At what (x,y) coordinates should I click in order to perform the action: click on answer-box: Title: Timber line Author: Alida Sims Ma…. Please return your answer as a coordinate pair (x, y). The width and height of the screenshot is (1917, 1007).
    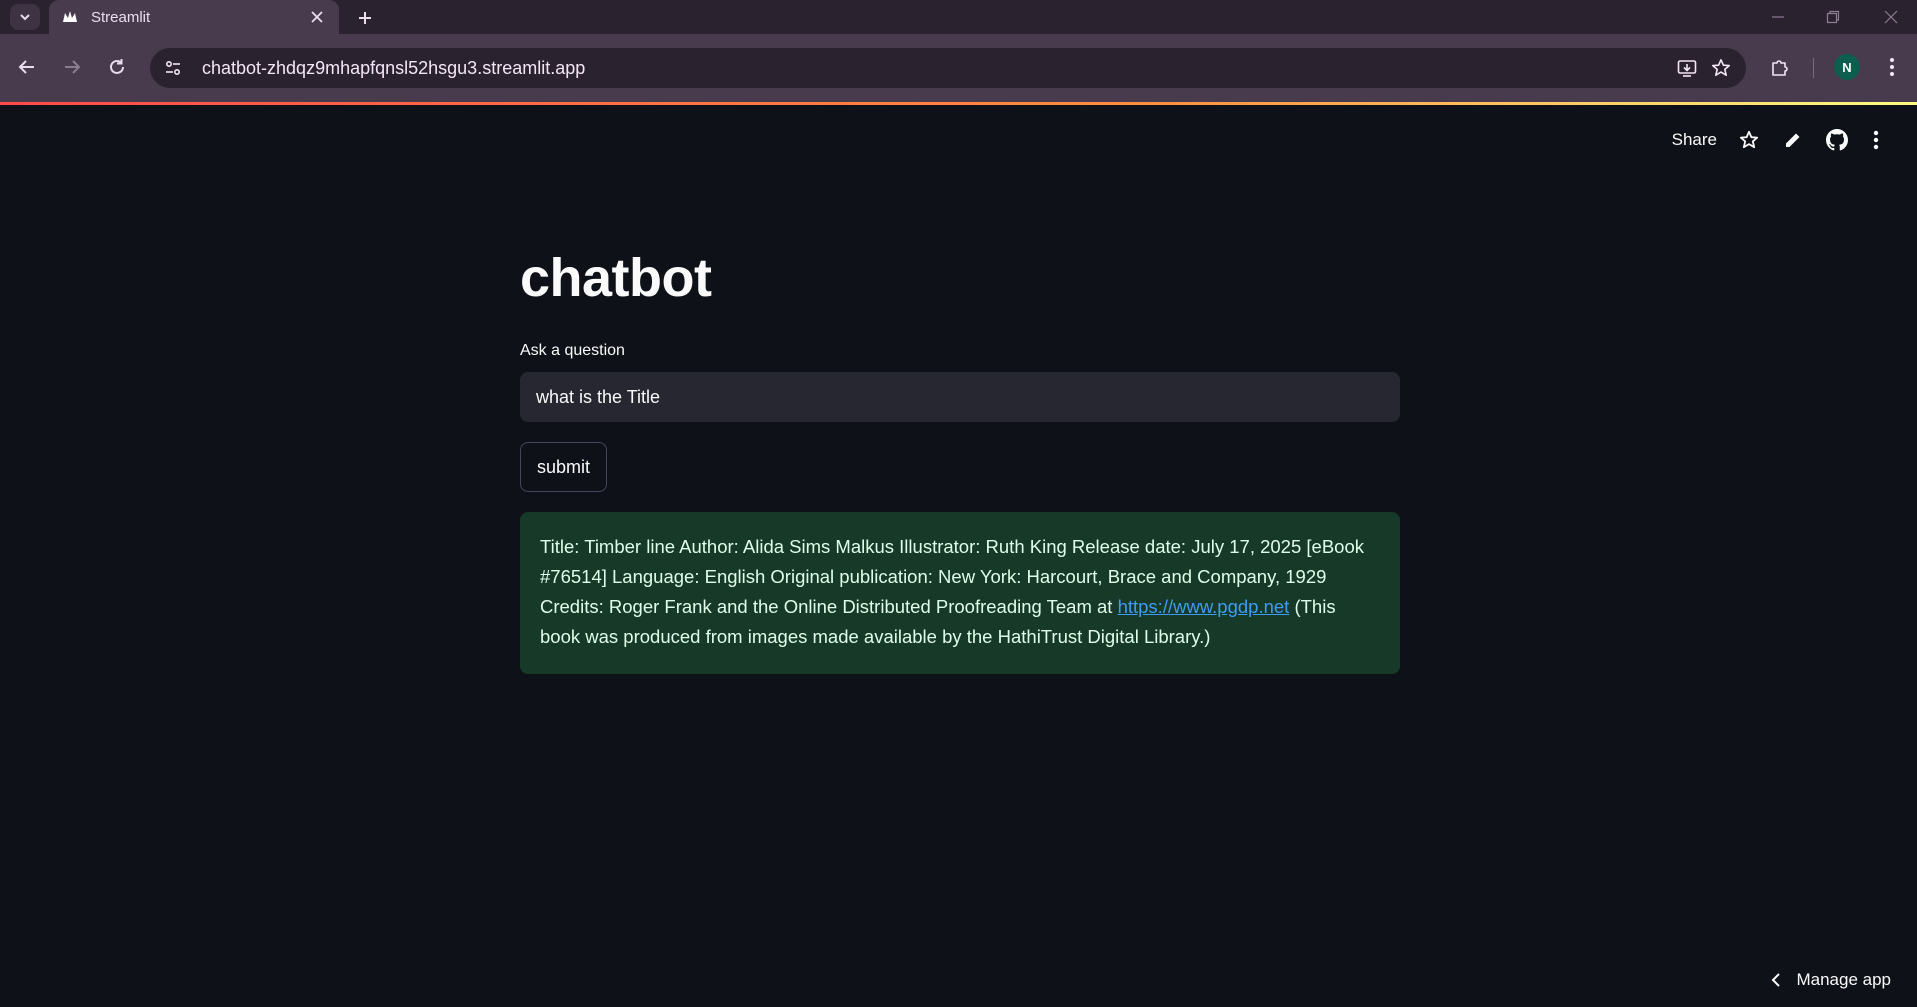
    Looking at the image, I should click on (960, 593).